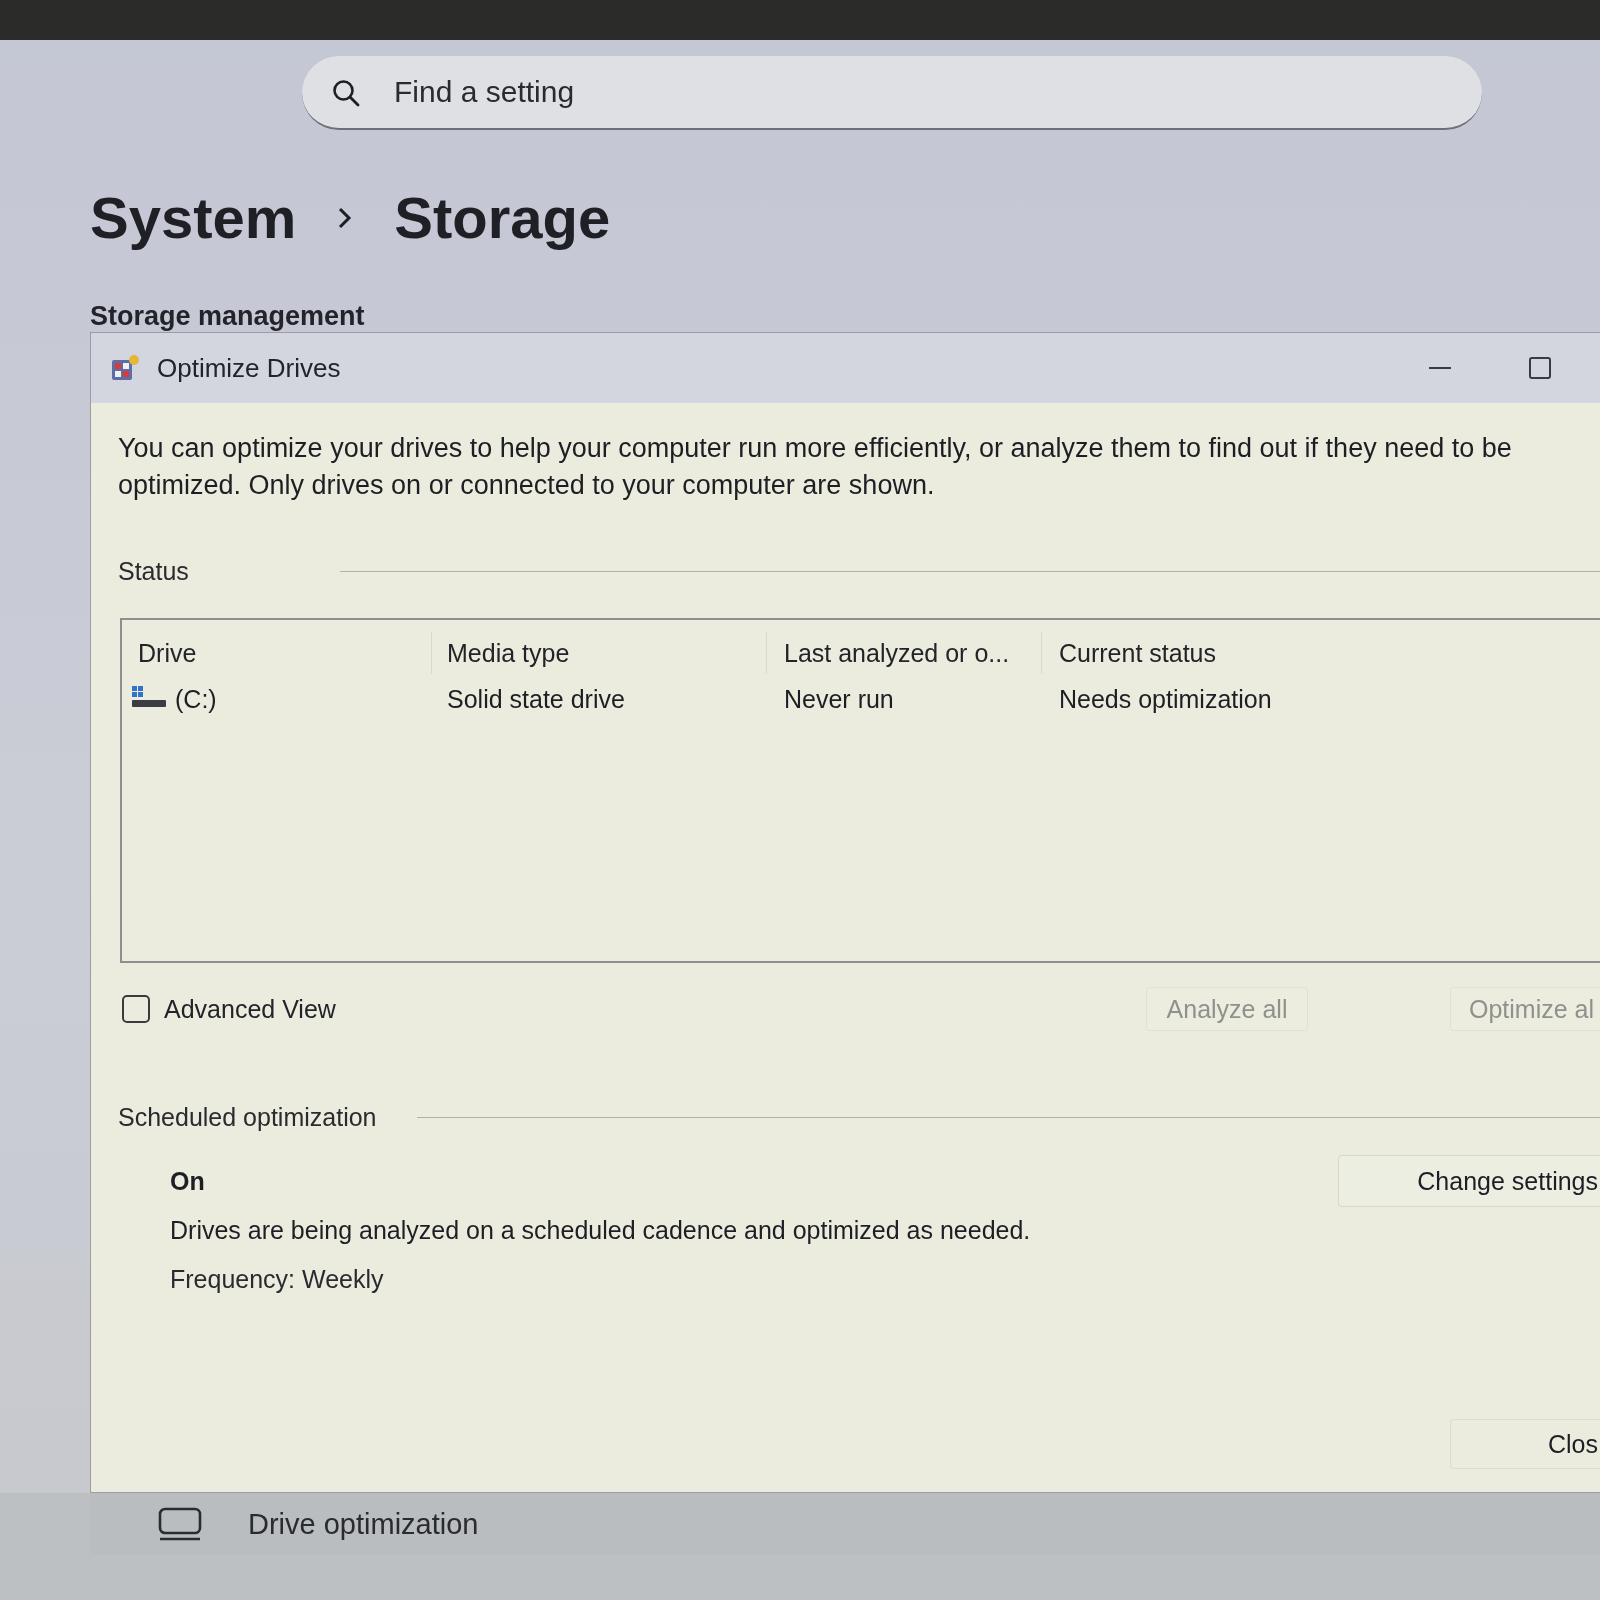  What do you see at coordinates (228, 316) in the screenshot?
I see `section-heading: Storage management` at bounding box center [228, 316].